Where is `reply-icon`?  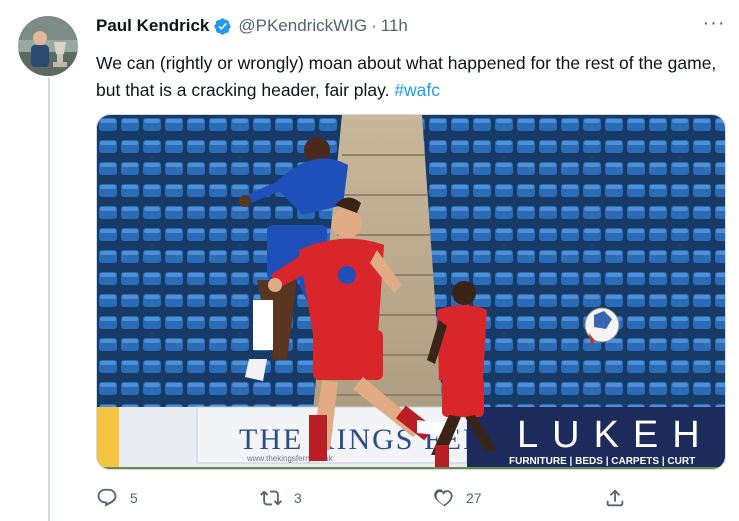 reply-icon is located at coordinates (107, 497).